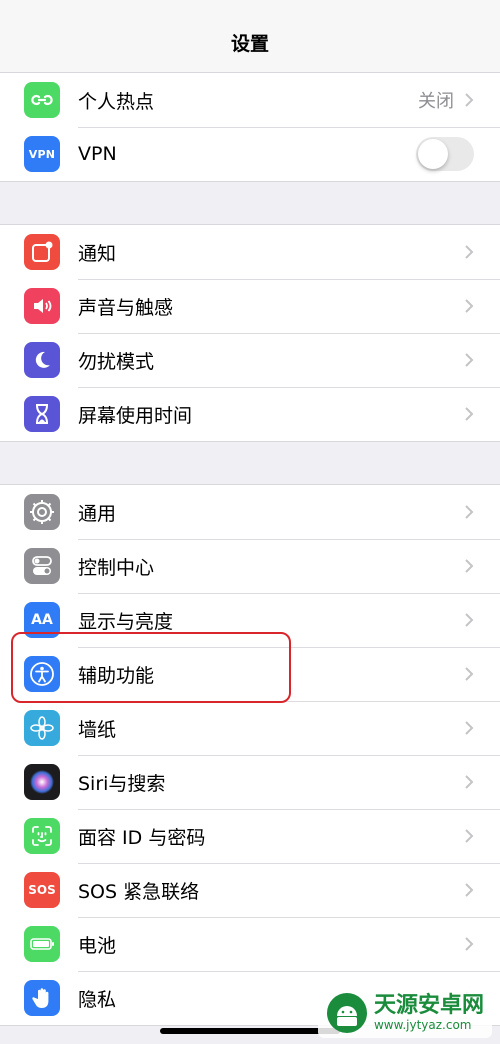 Image resolution: width=500 pixels, height=1044 pixels. What do you see at coordinates (250, 890) in the screenshot?
I see `settings-row-sos: SOS SOS 紧急联络` at bounding box center [250, 890].